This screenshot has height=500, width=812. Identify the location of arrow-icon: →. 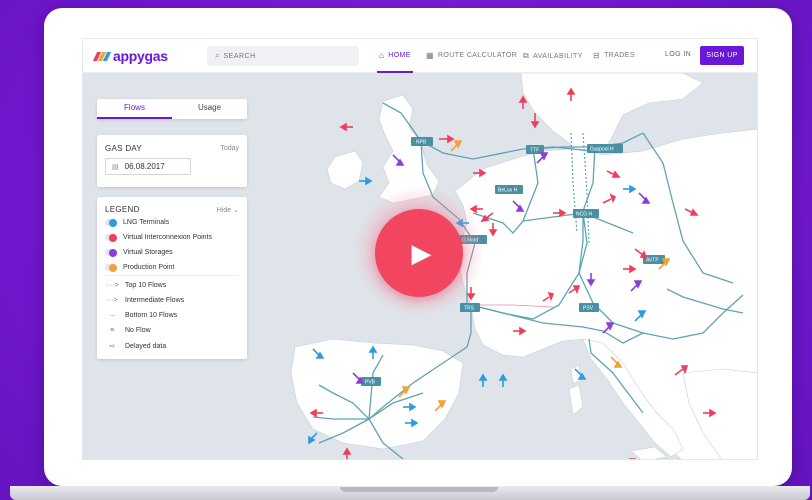
(112, 315).